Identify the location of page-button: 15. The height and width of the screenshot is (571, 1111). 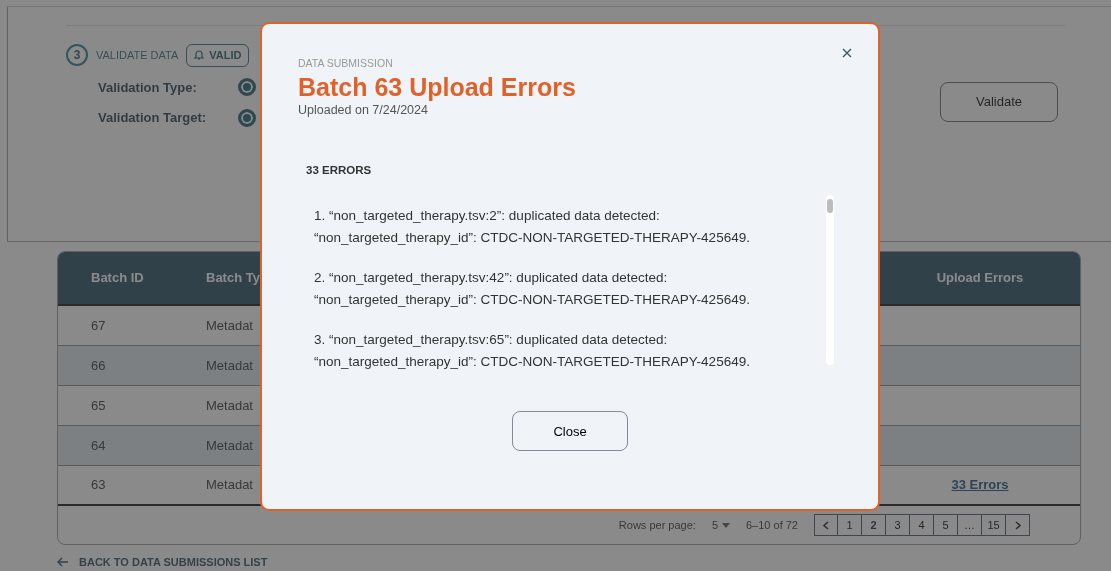
(994, 525).